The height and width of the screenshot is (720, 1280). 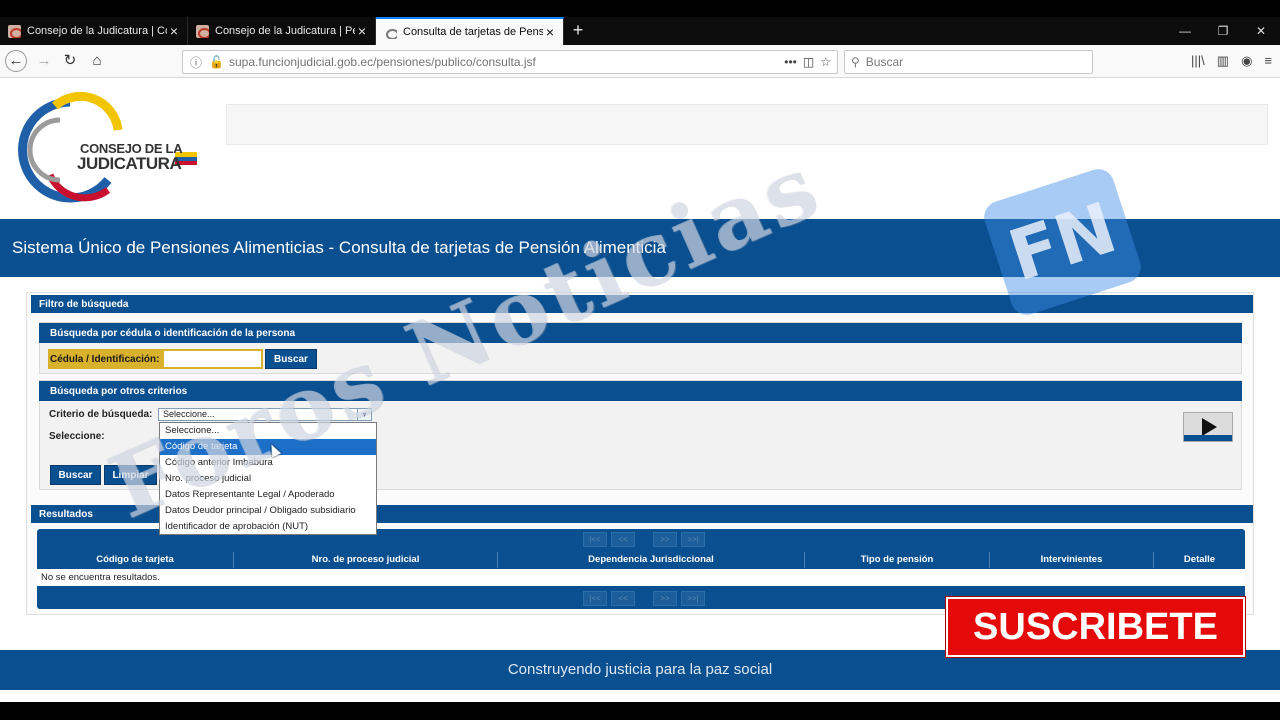 What do you see at coordinates (651, 560) in the screenshot?
I see `col-dependencia: Dependencia Jurisdiccional` at bounding box center [651, 560].